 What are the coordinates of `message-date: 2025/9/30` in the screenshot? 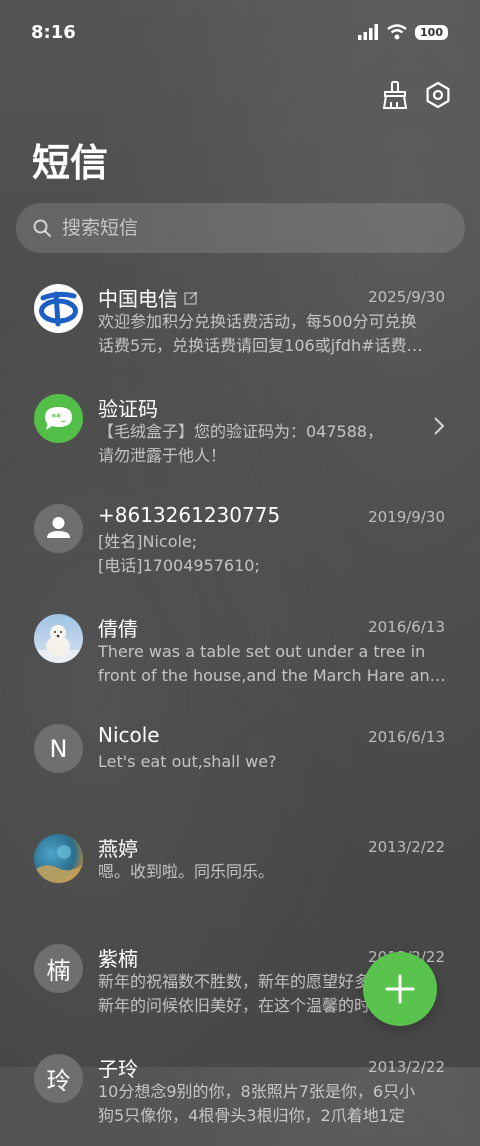 It's located at (406, 297).